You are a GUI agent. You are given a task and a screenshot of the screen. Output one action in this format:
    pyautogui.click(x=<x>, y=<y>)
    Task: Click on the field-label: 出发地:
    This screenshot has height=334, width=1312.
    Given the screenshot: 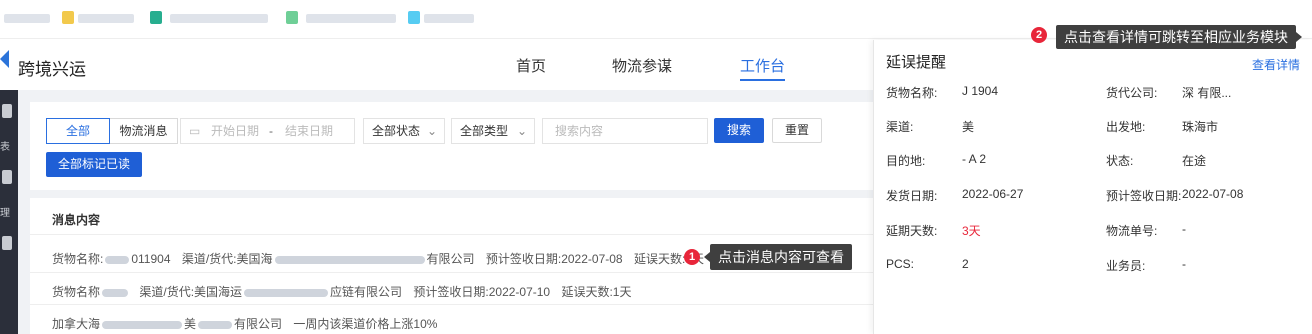 What is the action you would take?
    pyautogui.click(x=1126, y=127)
    